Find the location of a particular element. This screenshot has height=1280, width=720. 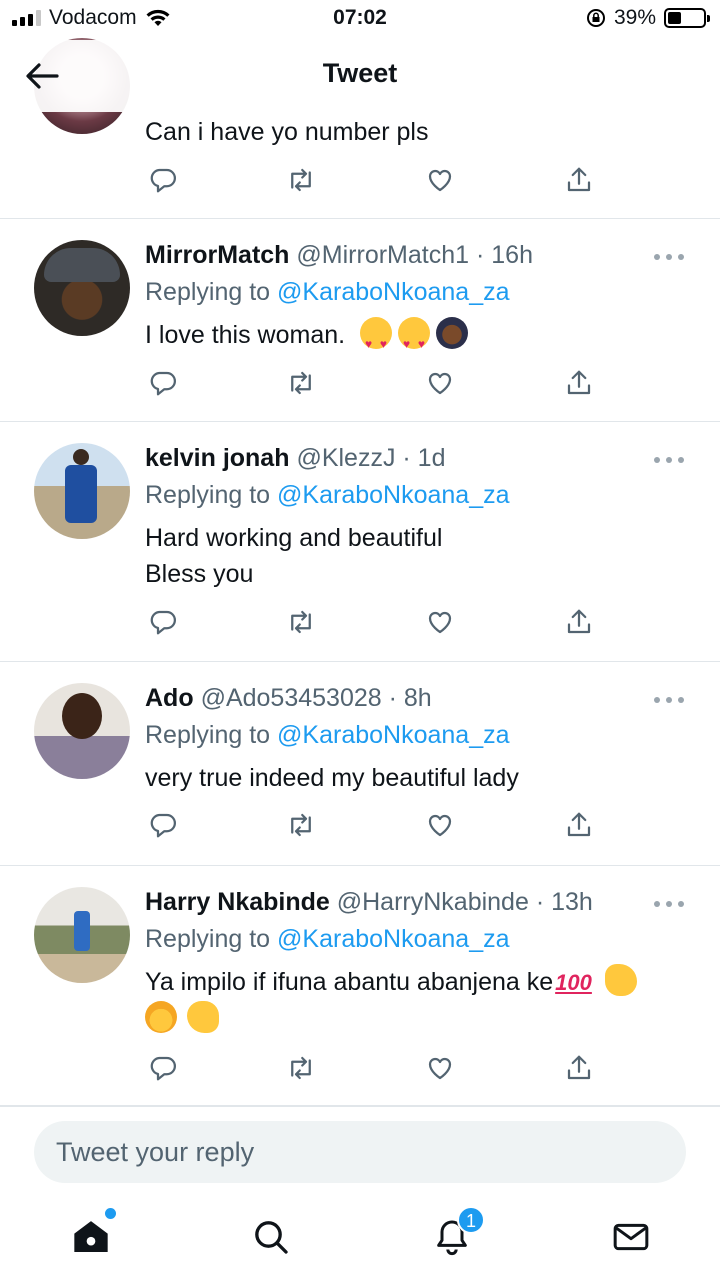

hundred-points-emoji: 100 is located at coordinates (573, 982).